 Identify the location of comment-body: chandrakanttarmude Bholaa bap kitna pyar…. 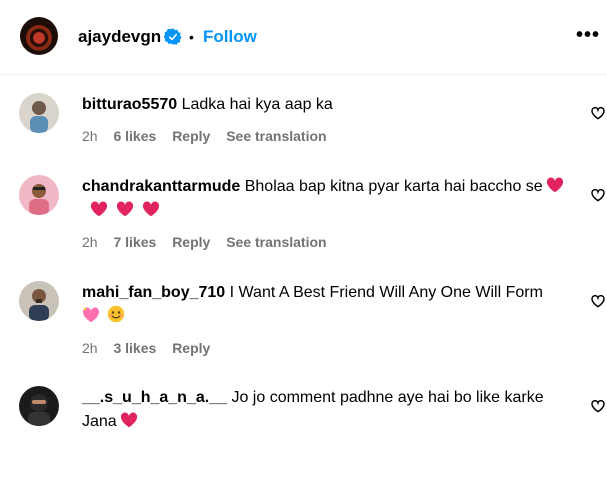
(327, 199).